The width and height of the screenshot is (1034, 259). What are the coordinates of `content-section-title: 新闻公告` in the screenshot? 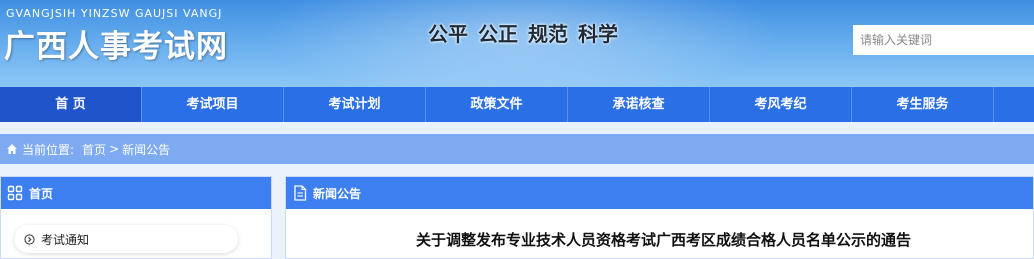 It's located at (337, 193).